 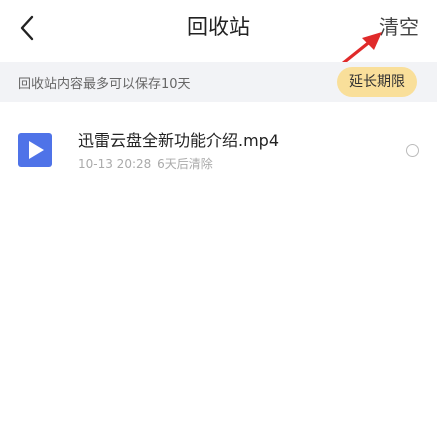 I want to click on file-meta: 10-13 20:28 6天后清除, so click(x=146, y=163).